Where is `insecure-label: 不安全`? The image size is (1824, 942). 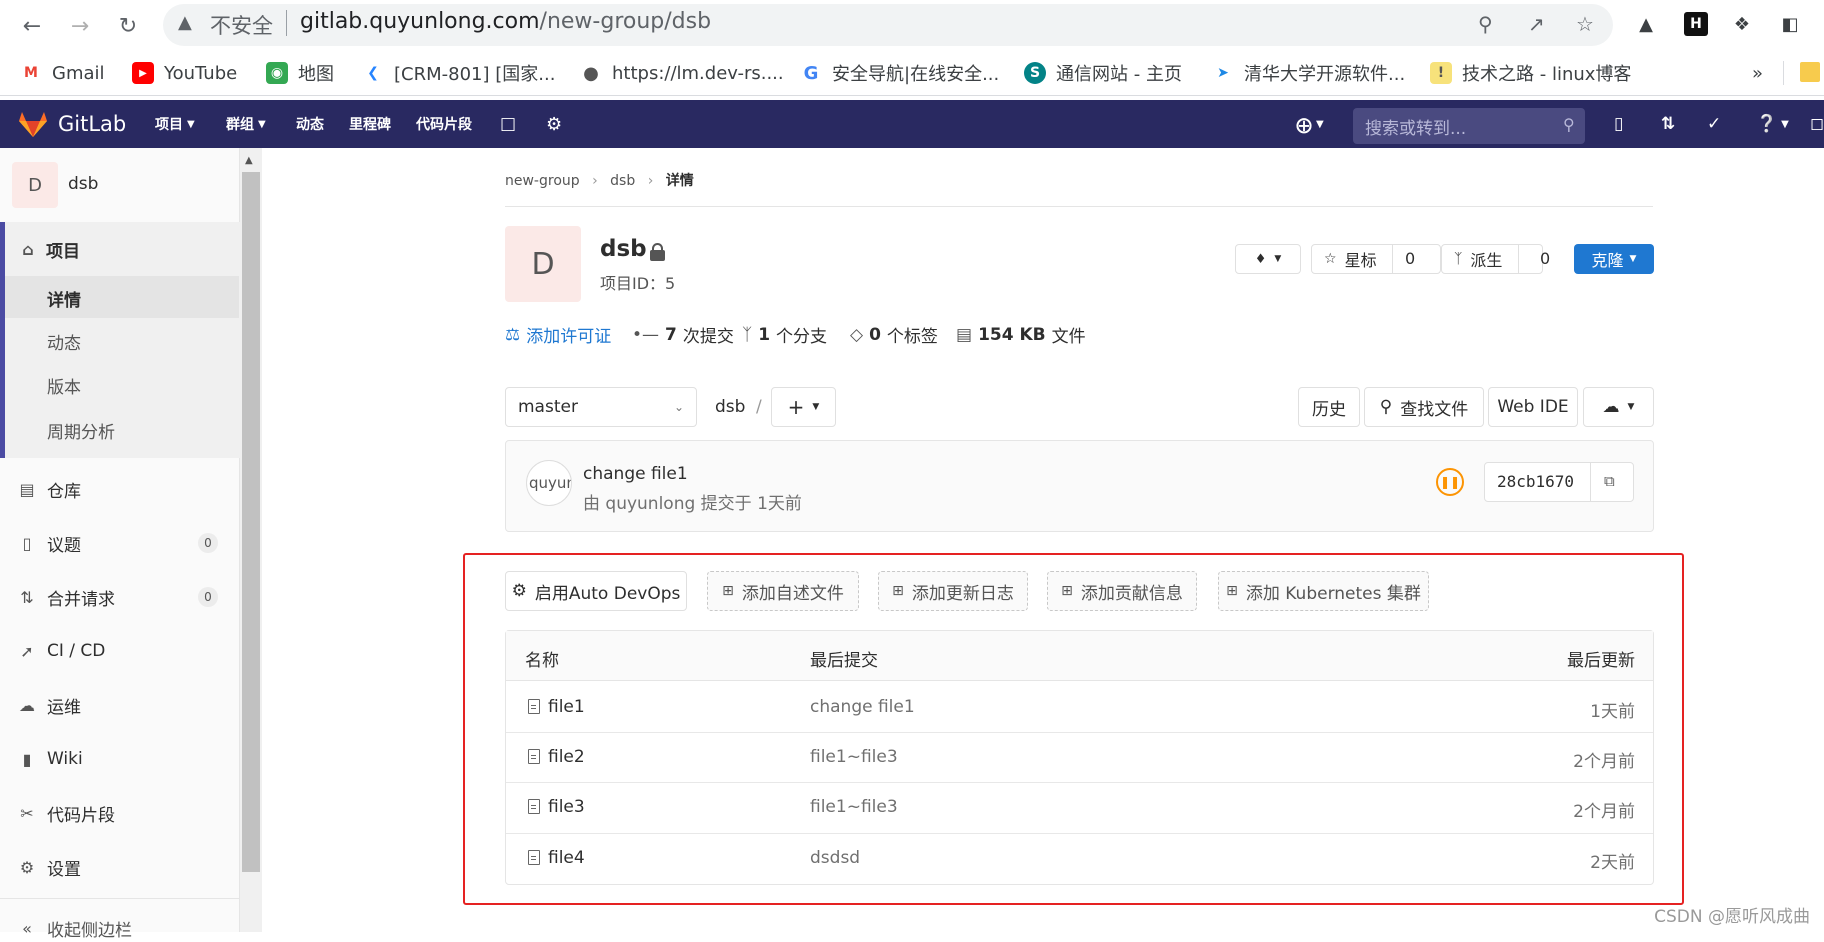
insecure-label: 不安全 is located at coordinates (241, 25).